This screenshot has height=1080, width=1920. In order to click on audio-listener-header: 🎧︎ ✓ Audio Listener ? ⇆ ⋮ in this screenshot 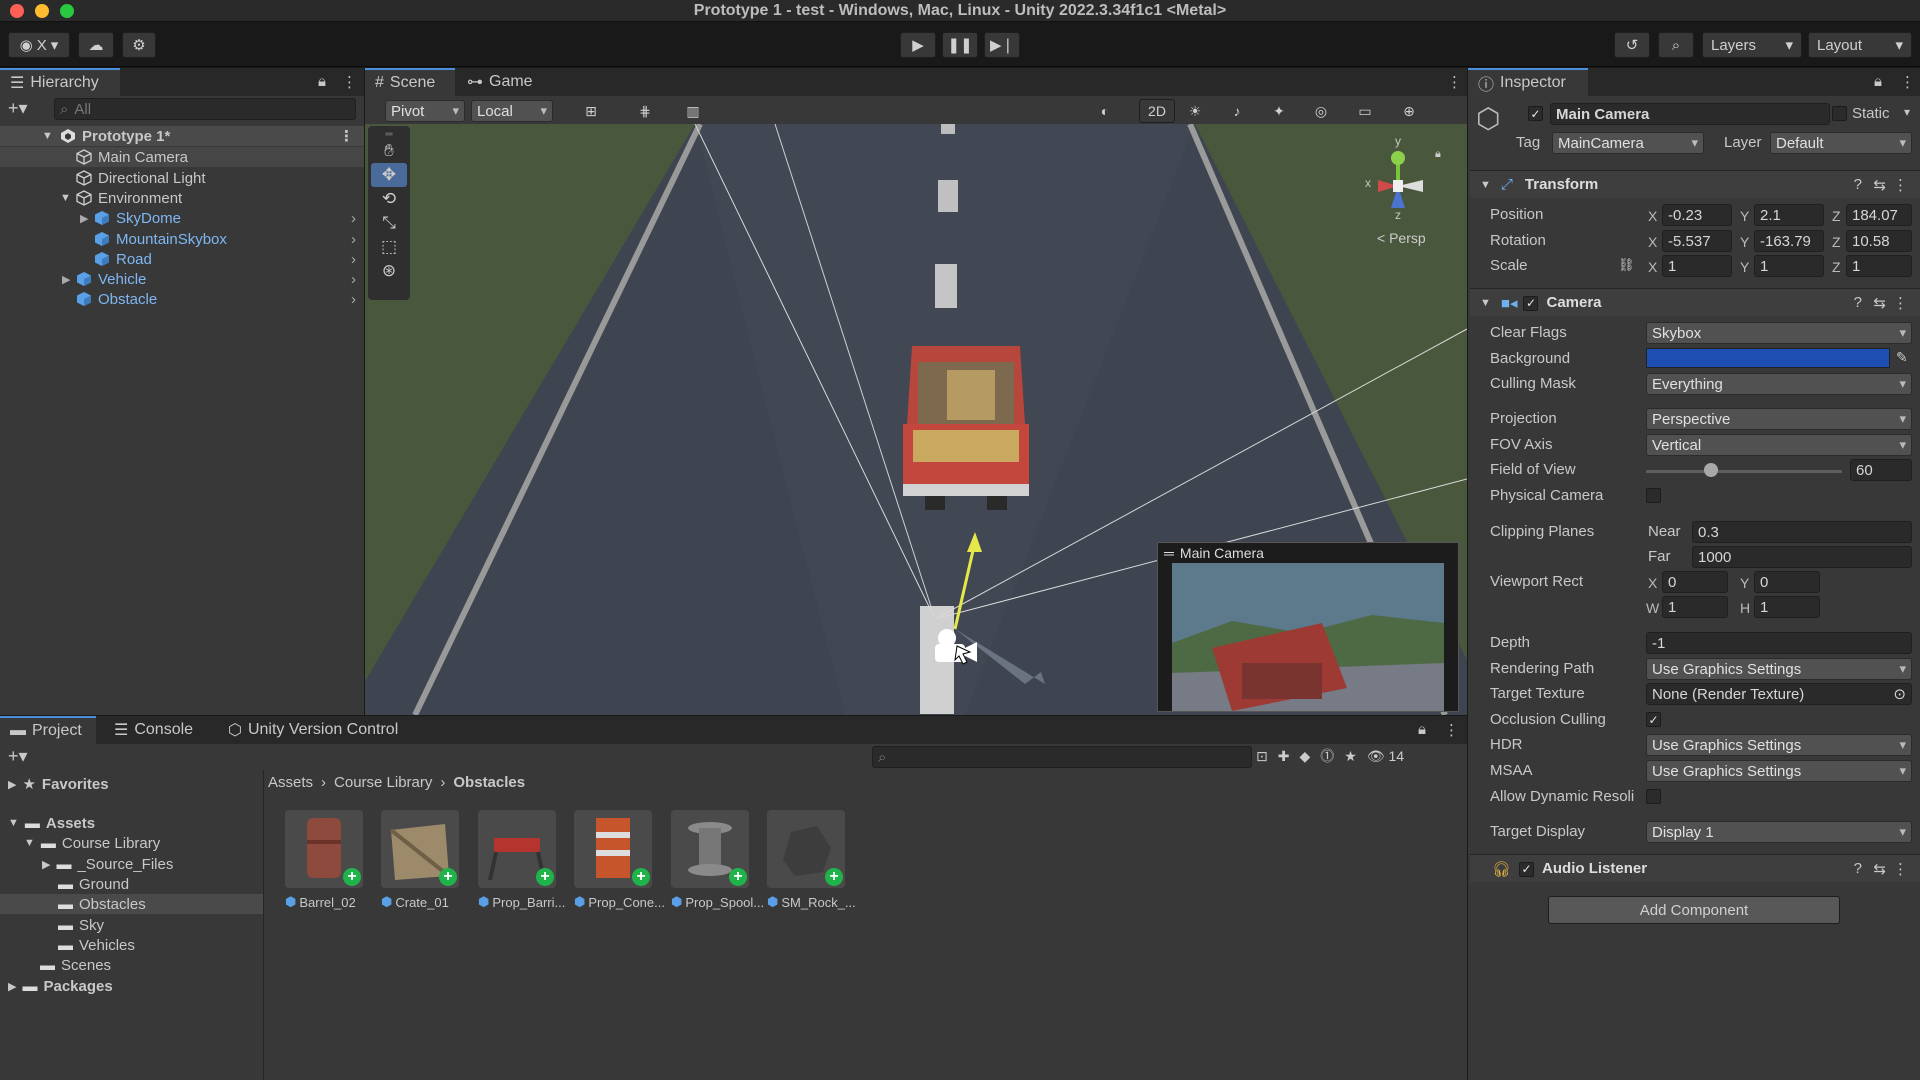, I will do `click(1695, 868)`.